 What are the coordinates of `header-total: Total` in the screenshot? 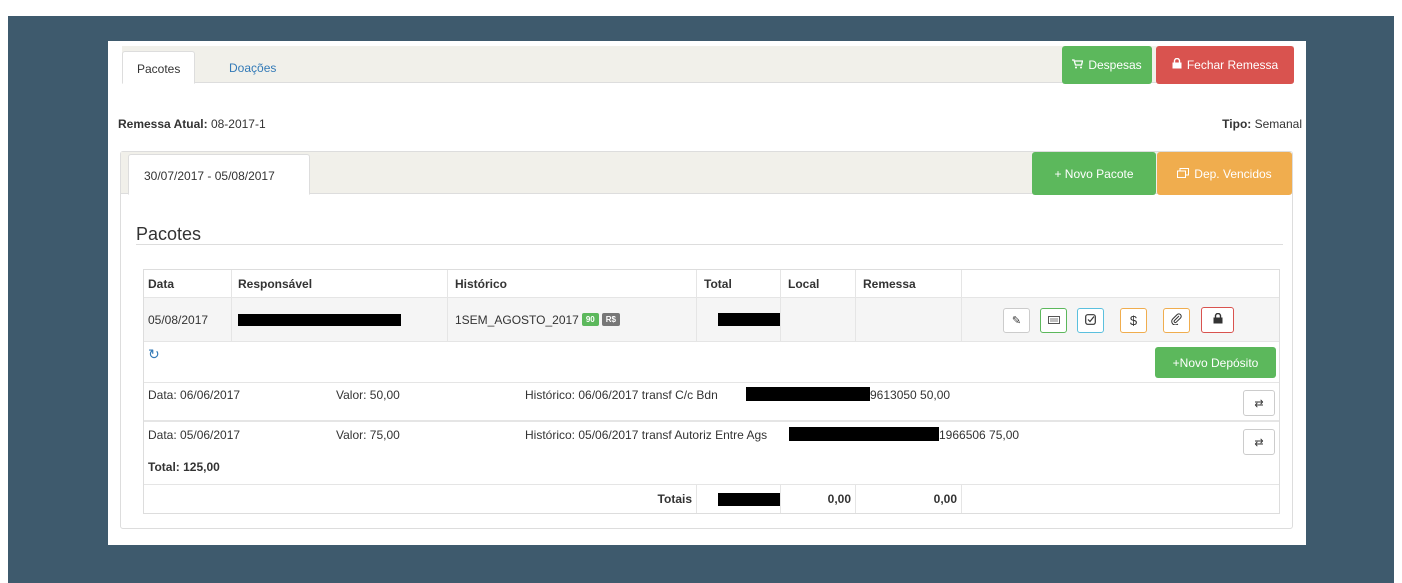 It's located at (718, 283).